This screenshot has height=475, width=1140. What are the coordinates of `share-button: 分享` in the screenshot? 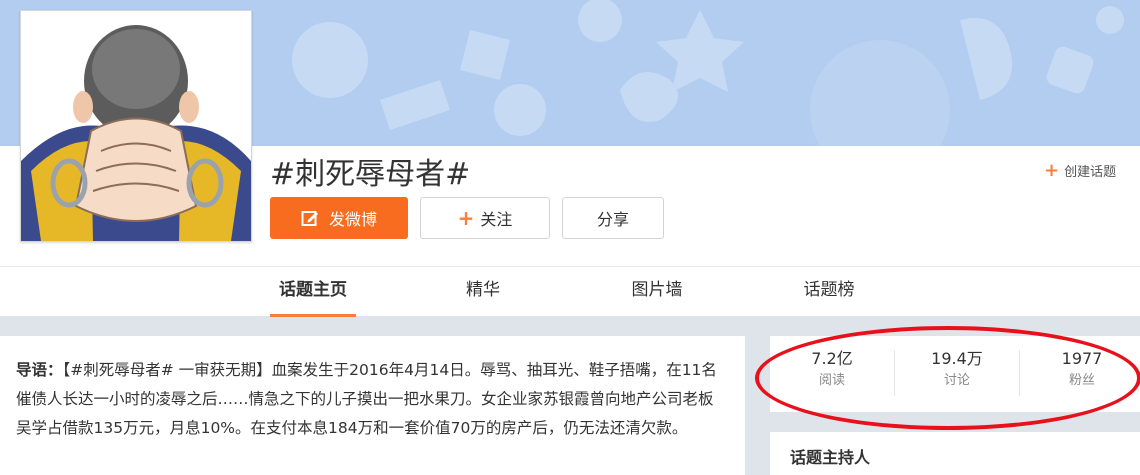 It's located at (613, 218).